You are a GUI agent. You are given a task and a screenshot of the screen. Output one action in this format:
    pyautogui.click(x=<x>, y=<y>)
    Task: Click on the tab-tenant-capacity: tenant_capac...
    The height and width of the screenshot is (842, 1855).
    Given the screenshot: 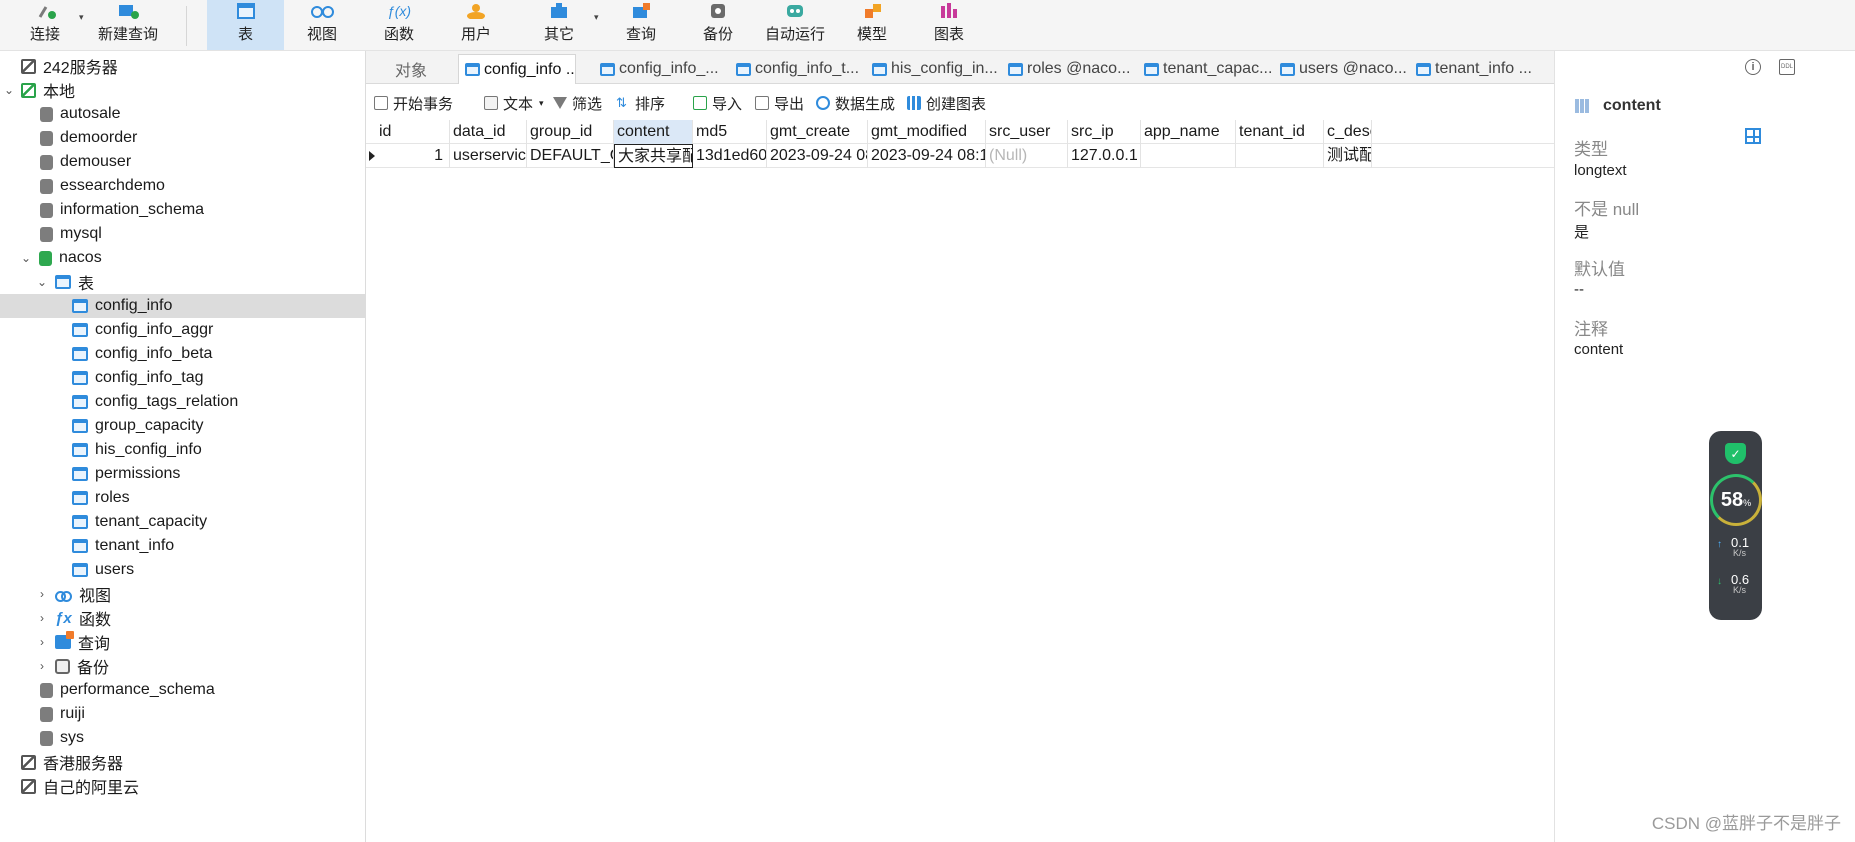 What is the action you would take?
    pyautogui.click(x=1205, y=69)
    